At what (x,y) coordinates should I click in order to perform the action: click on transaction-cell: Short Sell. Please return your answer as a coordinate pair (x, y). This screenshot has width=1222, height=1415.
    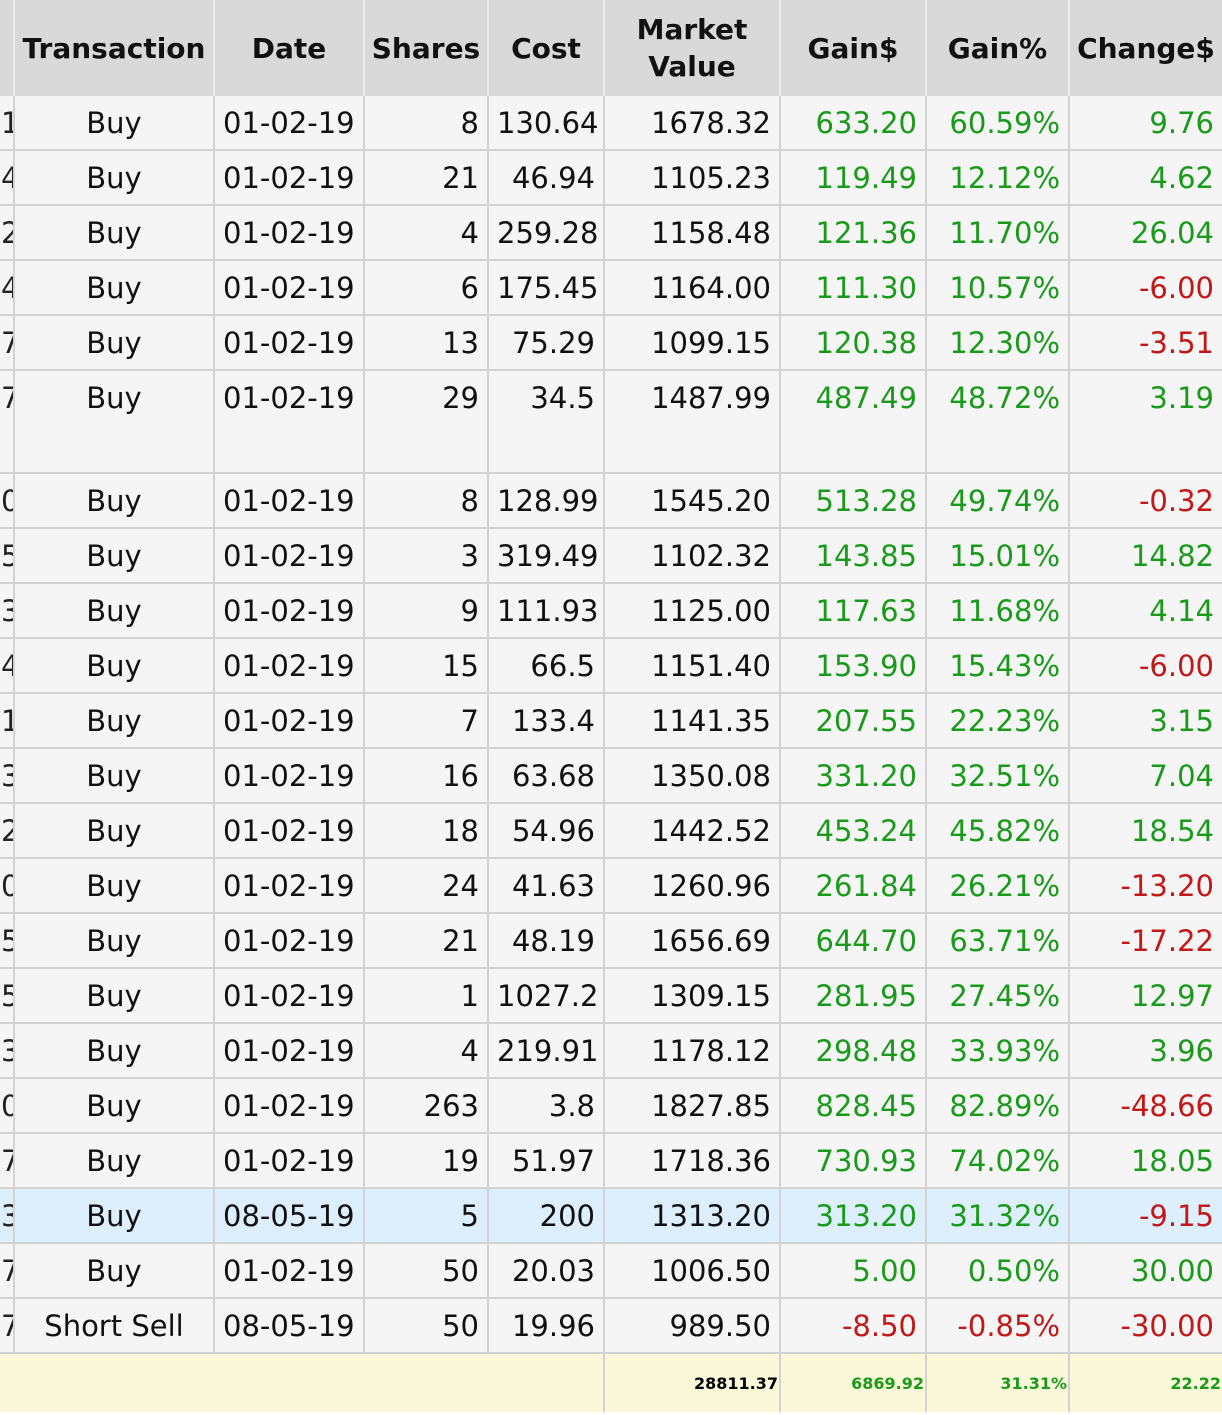
    Looking at the image, I should click on (114, 1326).